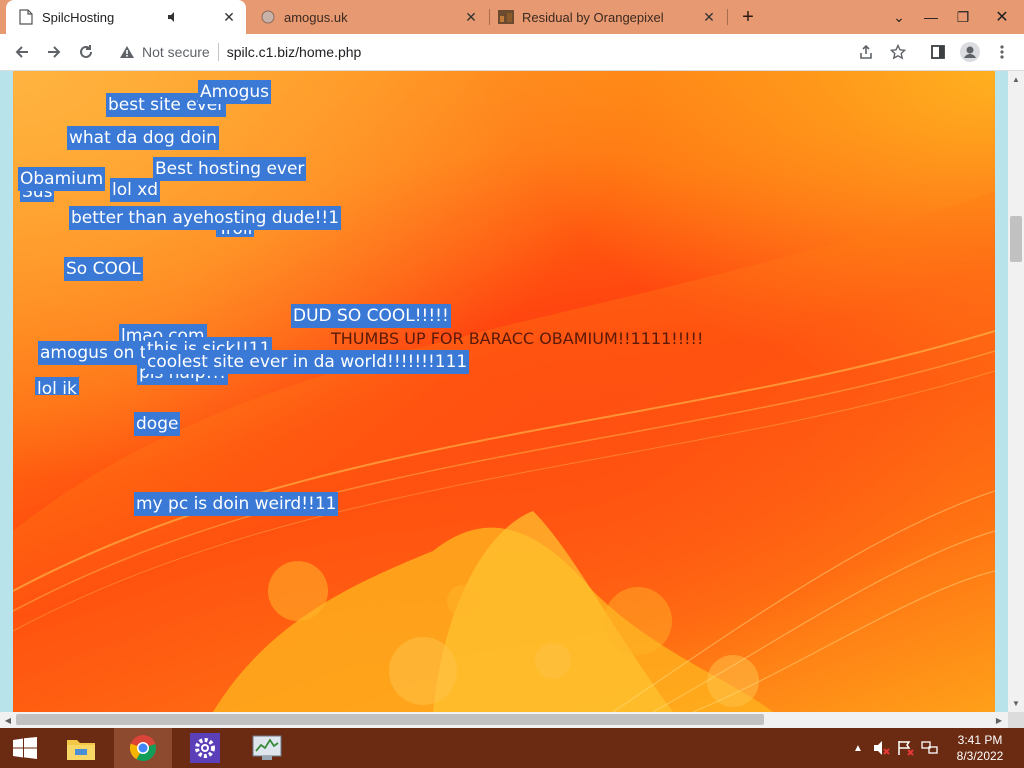  I want to click on globe-icon, so click(268, 17).